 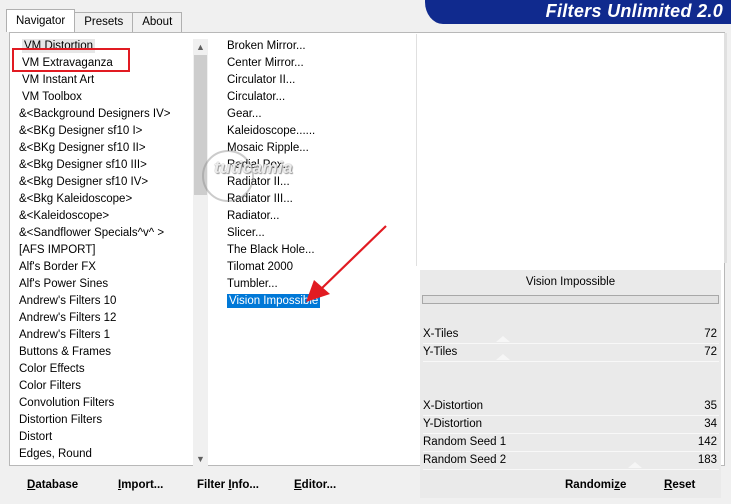 I want to click on category-item: Edges, Round, so click(x=105, y=454).